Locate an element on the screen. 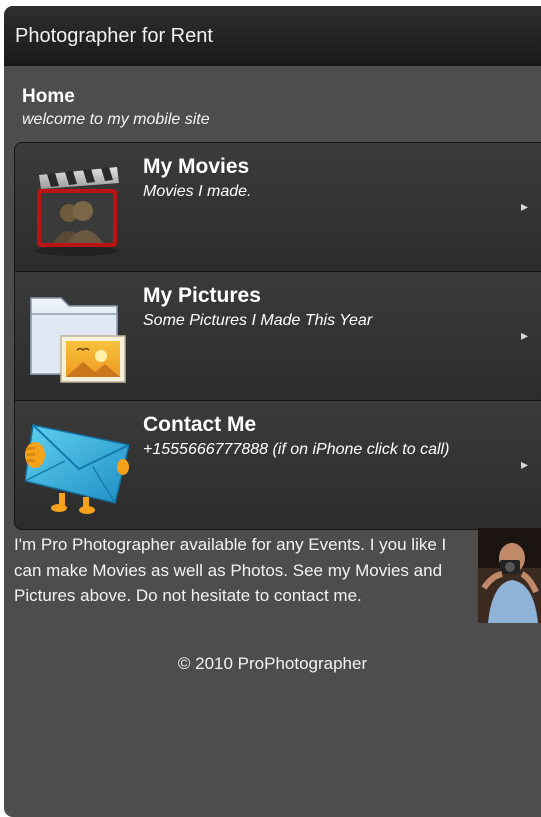  intro-section: Home welcome to my mobile site is located at coordinates (272, 97).